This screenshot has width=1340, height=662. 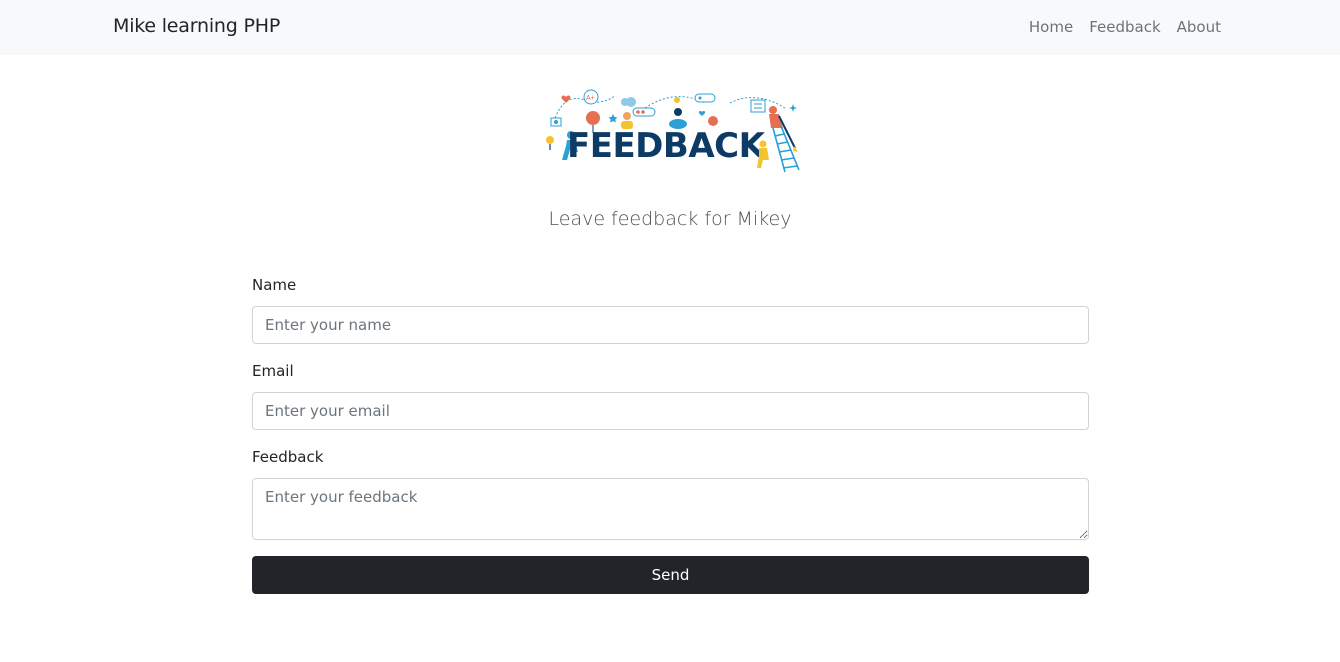 I want to click on navbar-brand: Mike learning PHP, so click(x=196, y=26).